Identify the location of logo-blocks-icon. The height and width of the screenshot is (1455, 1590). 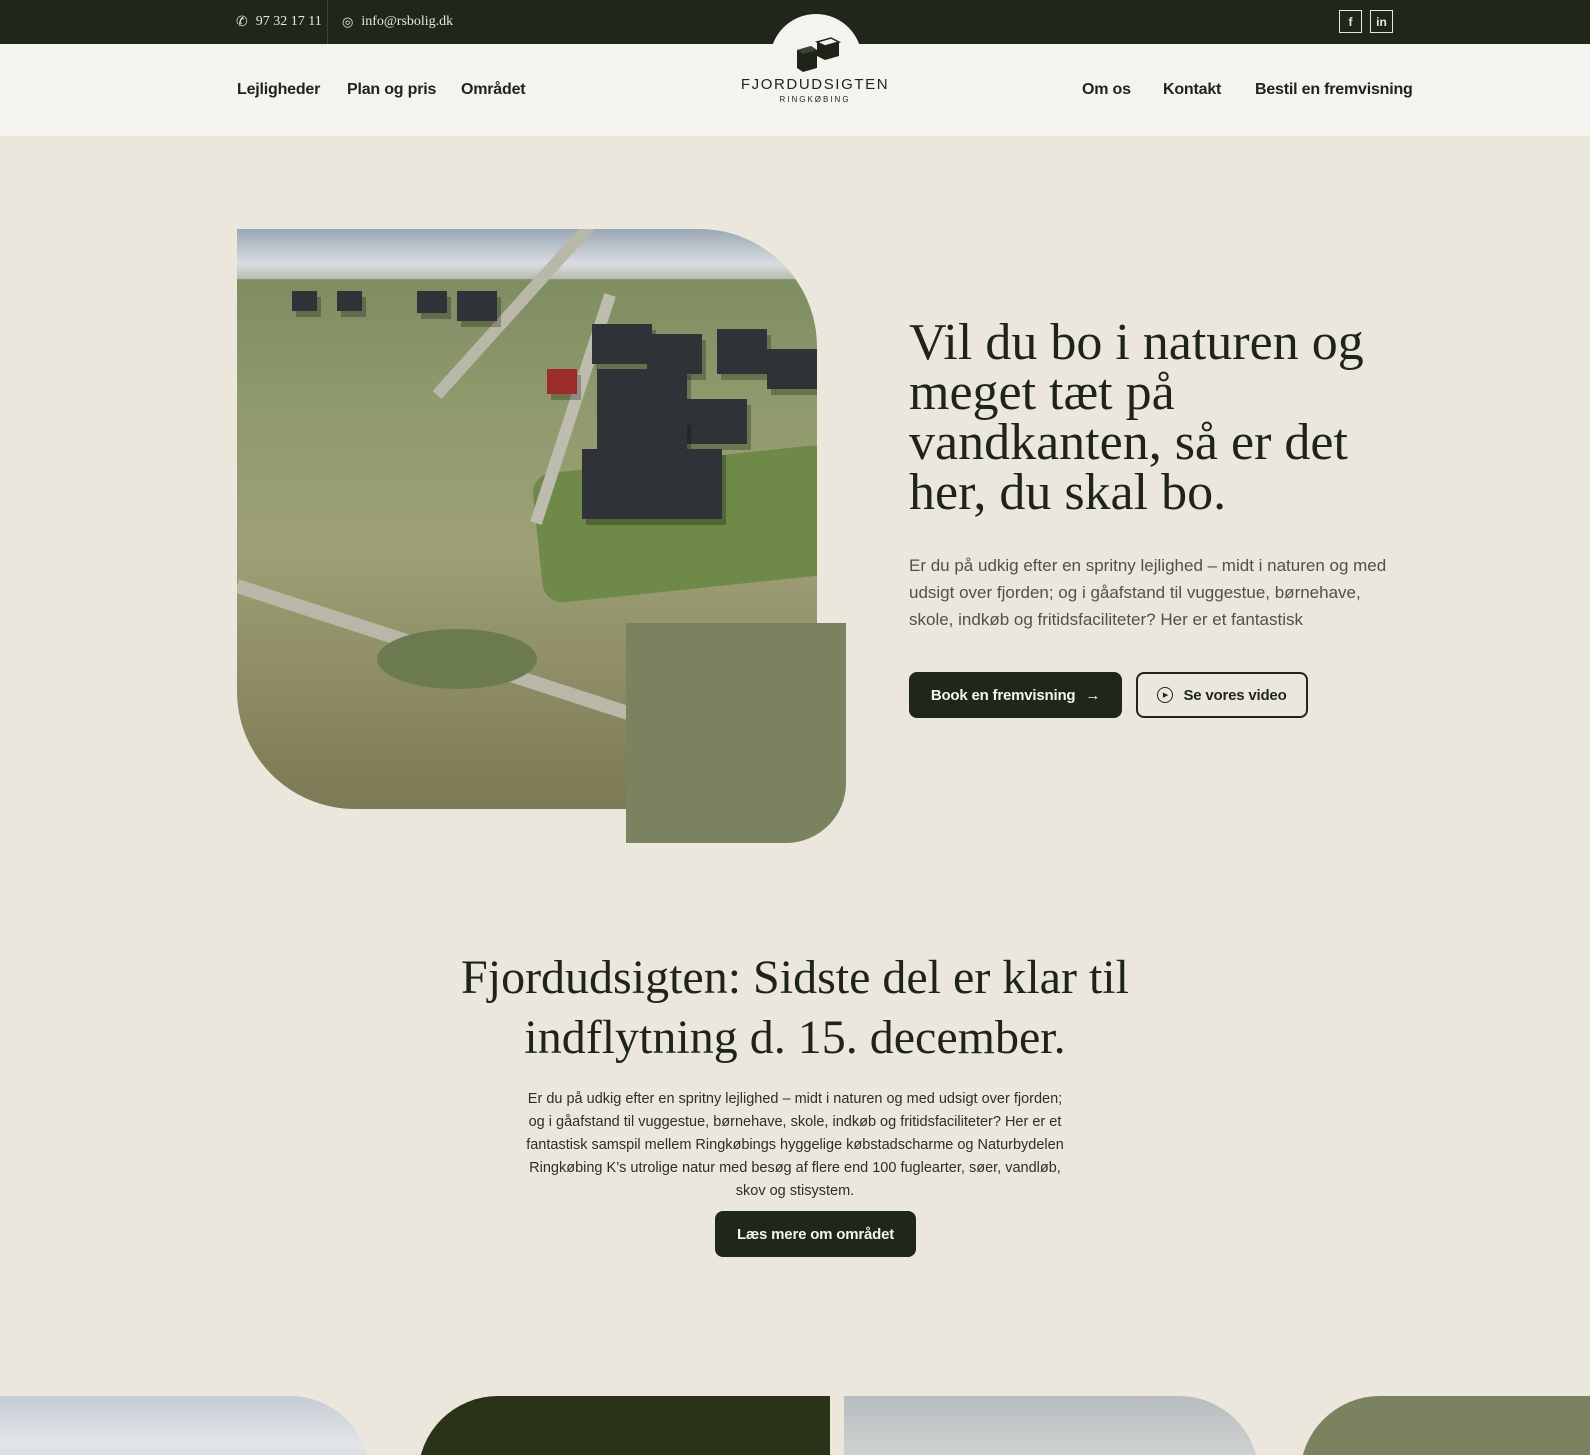
(819, 54).